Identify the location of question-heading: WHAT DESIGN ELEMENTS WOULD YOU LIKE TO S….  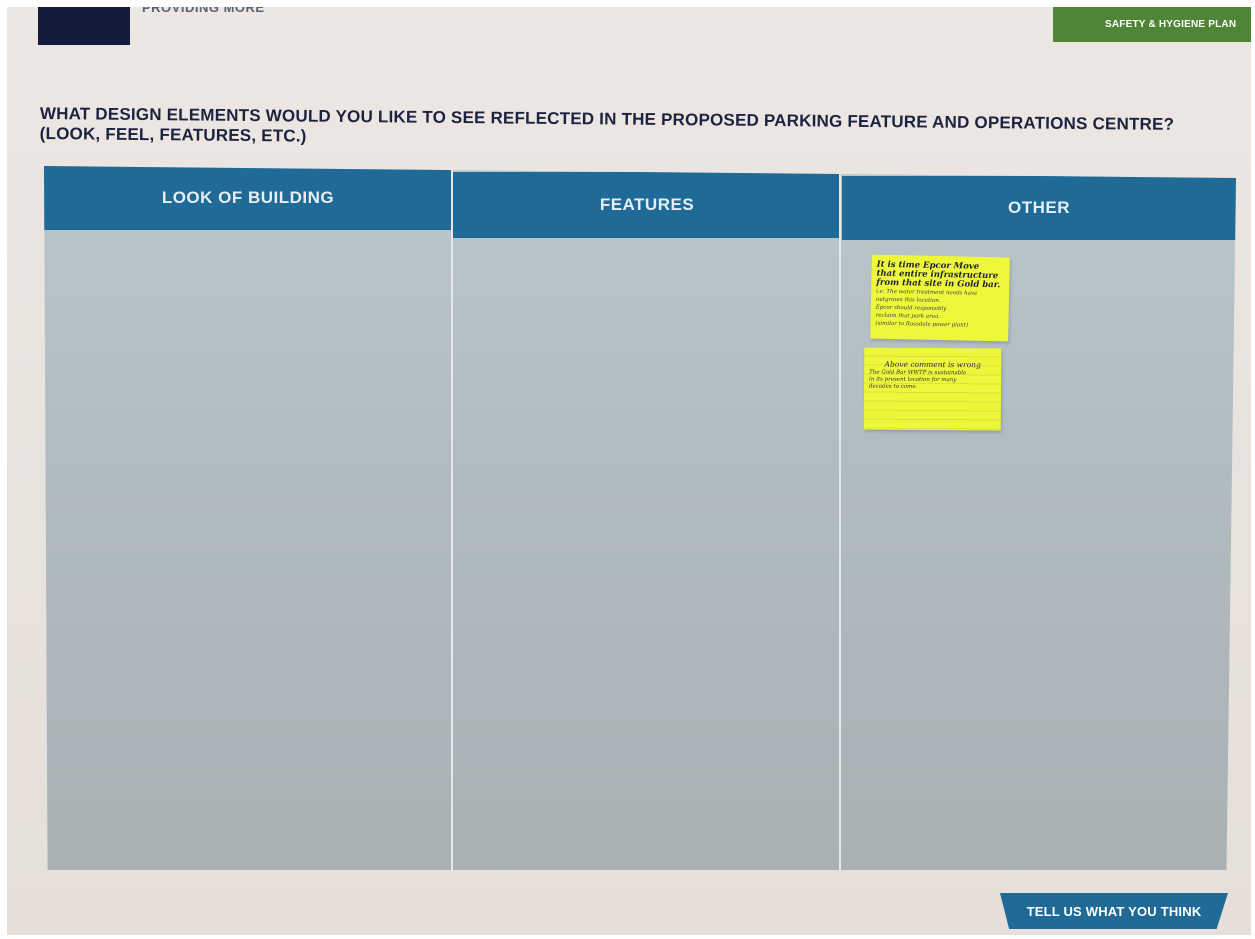
(625, 129).